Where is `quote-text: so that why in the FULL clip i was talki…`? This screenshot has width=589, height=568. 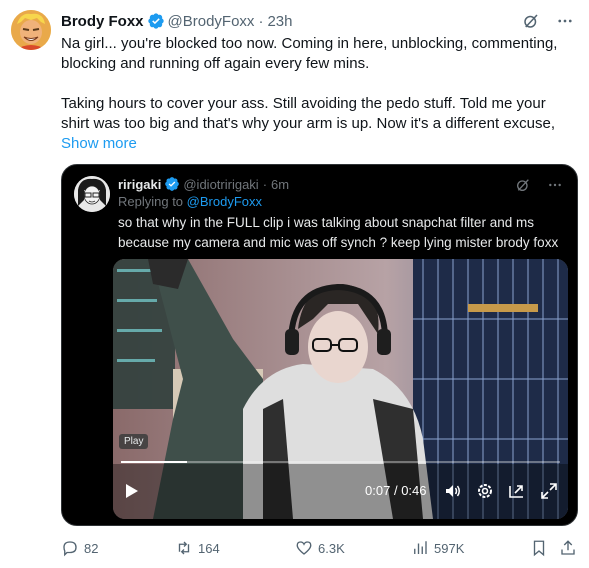 quote-text: so that why in the FULL clip i was talki… is located at coordinates (338, 232).